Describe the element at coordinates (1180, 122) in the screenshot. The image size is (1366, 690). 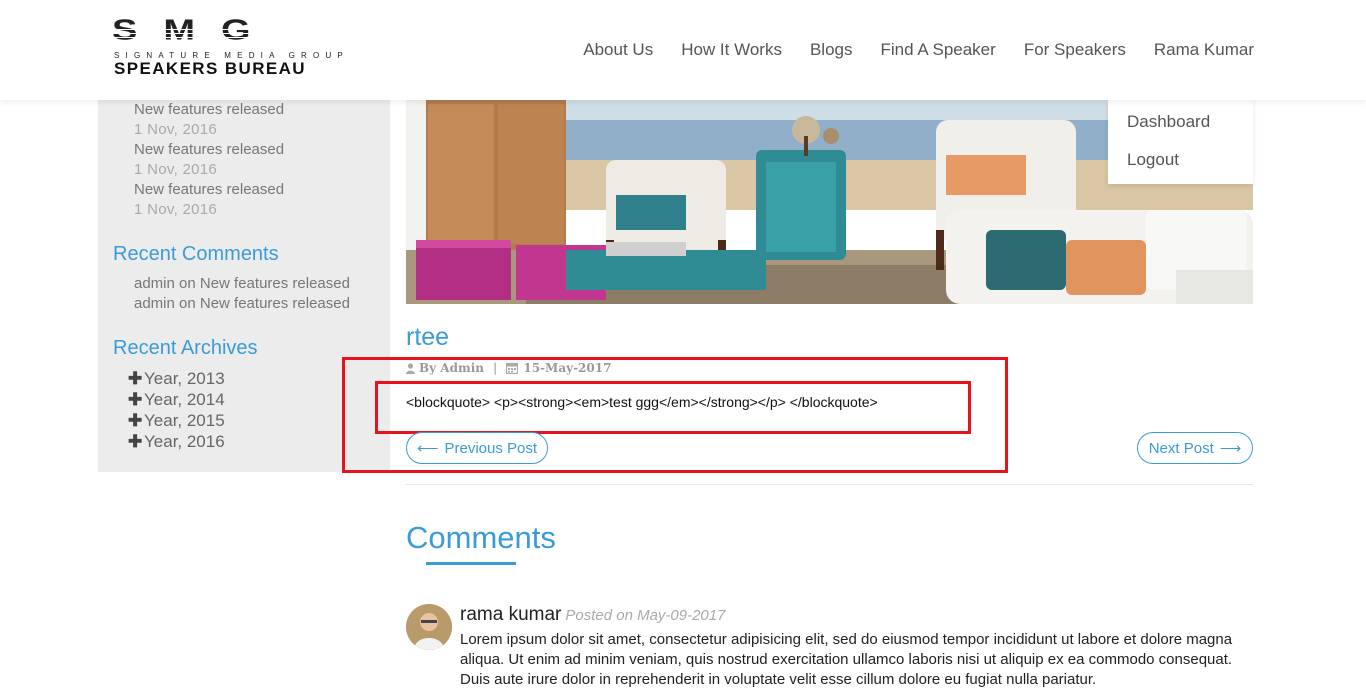
I see `dashboard-link: Dashboard` at that location.